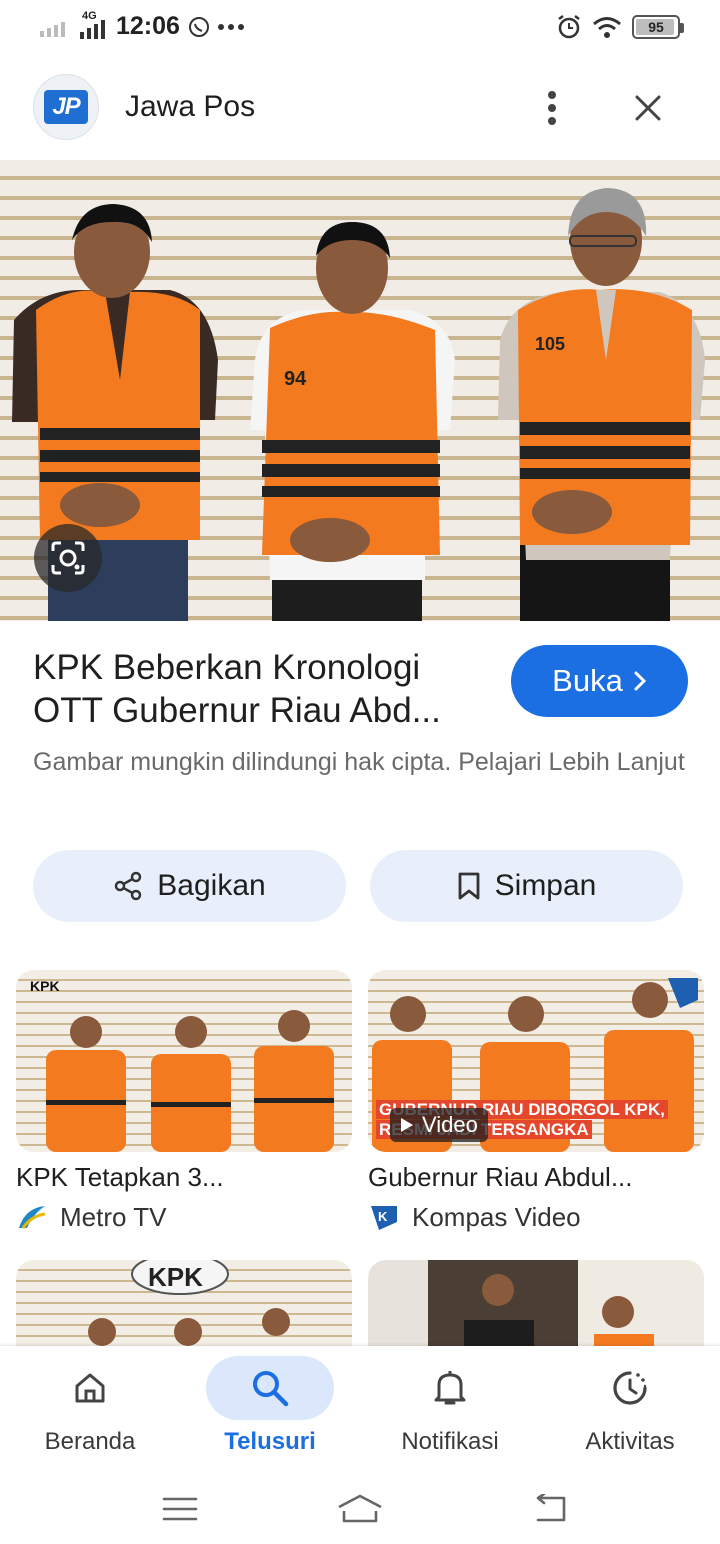 Image resolution: width=720 pixels, height=1544 pixels. I want to click on save-button: Simpan, so click(526, 886).